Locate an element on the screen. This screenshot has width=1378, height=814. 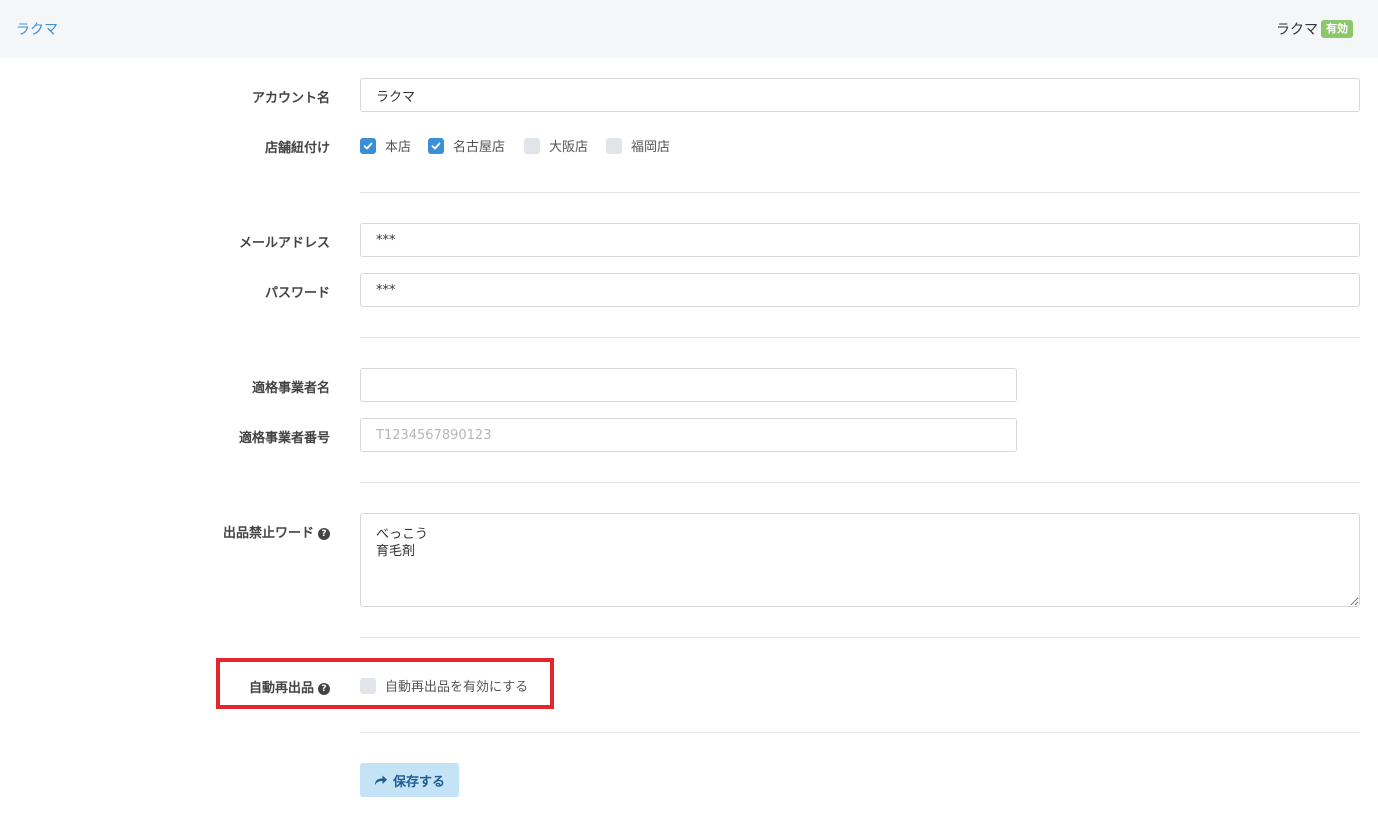
share-arrow-icon is located at coordinates (380, 780).